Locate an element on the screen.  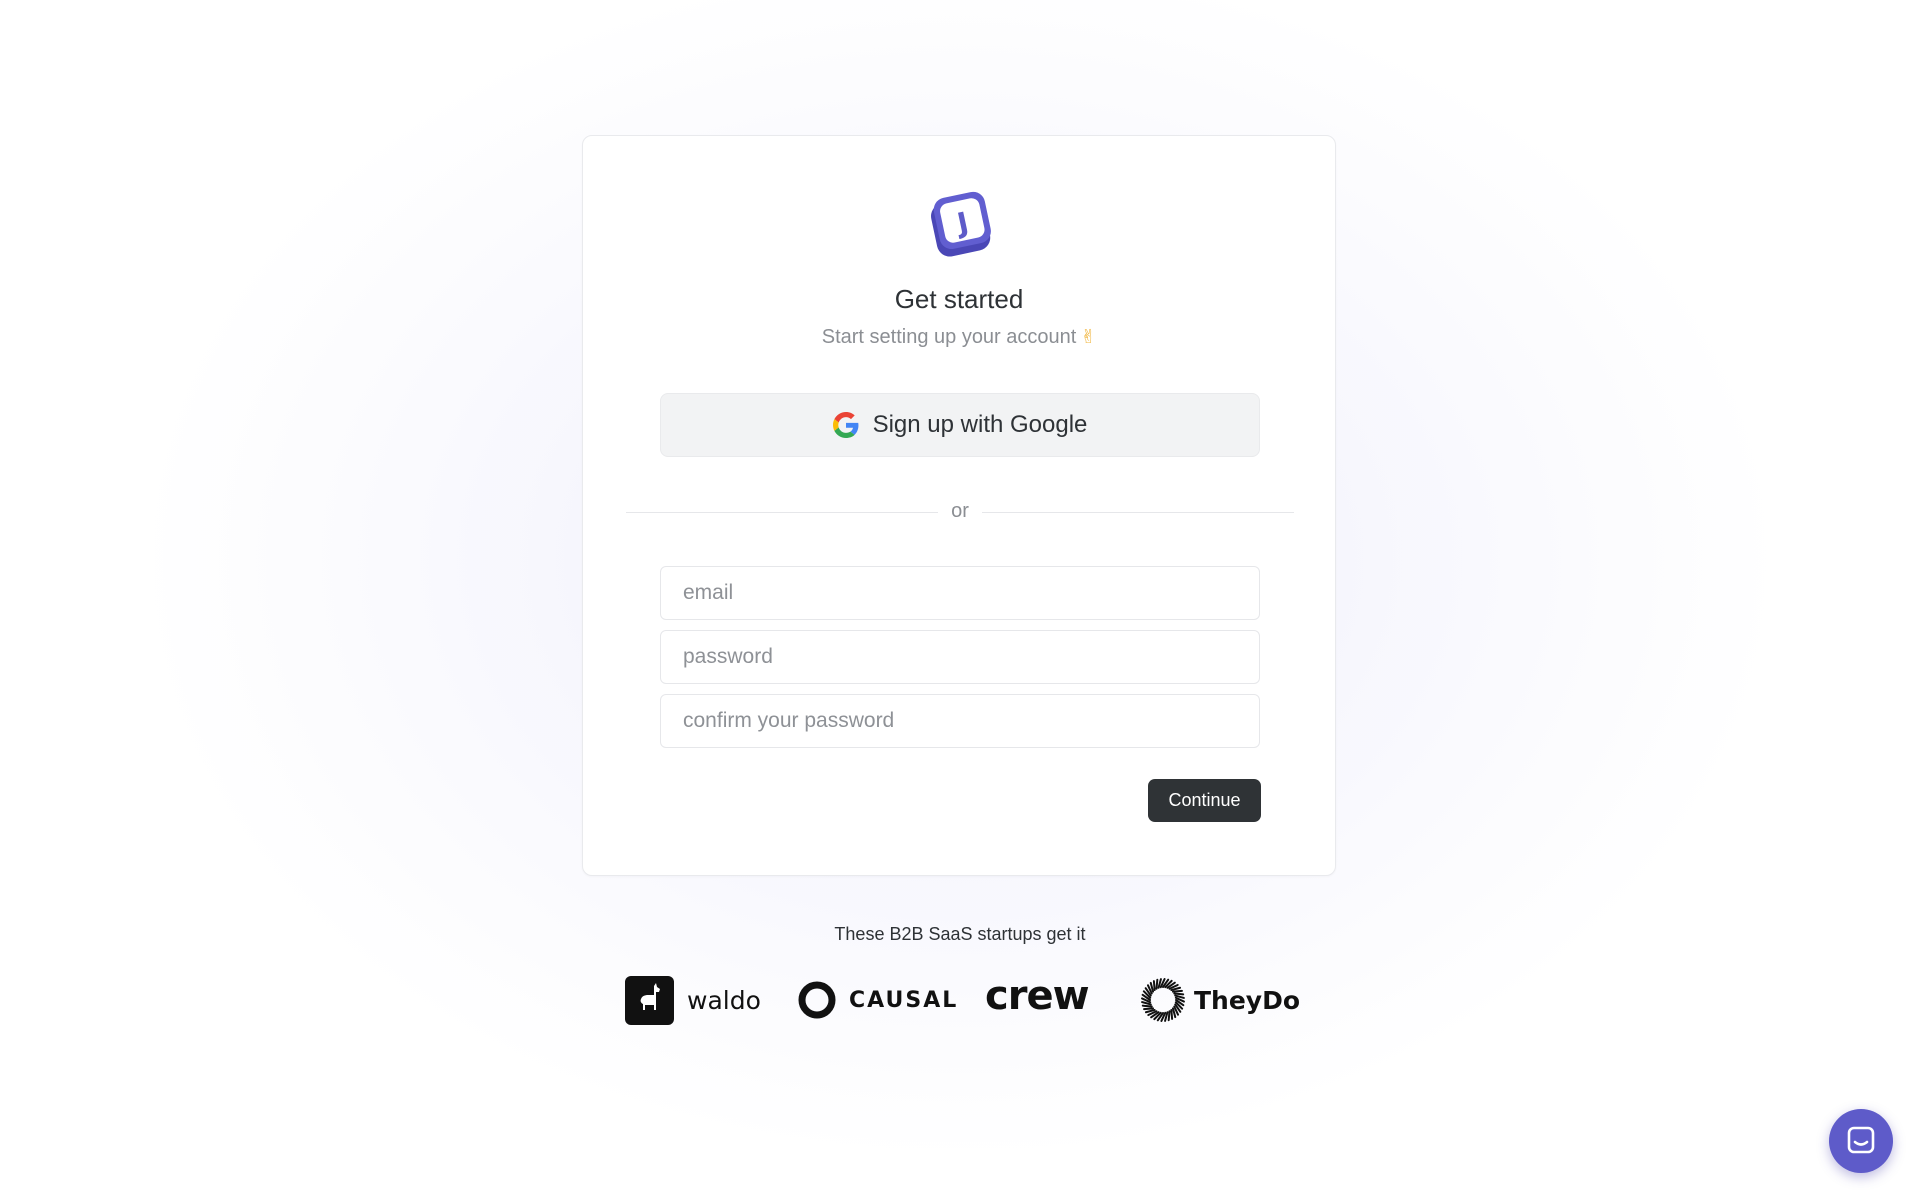
causal-logo: CAUSAL is located at coordinates (877, 1000).